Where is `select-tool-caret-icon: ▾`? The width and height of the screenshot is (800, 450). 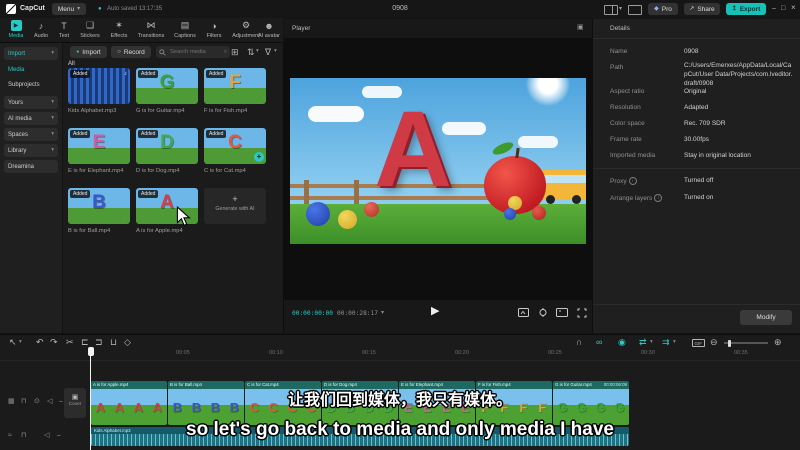 select-tool-caret-icon: ▾ is located at coordinates (20, 342).